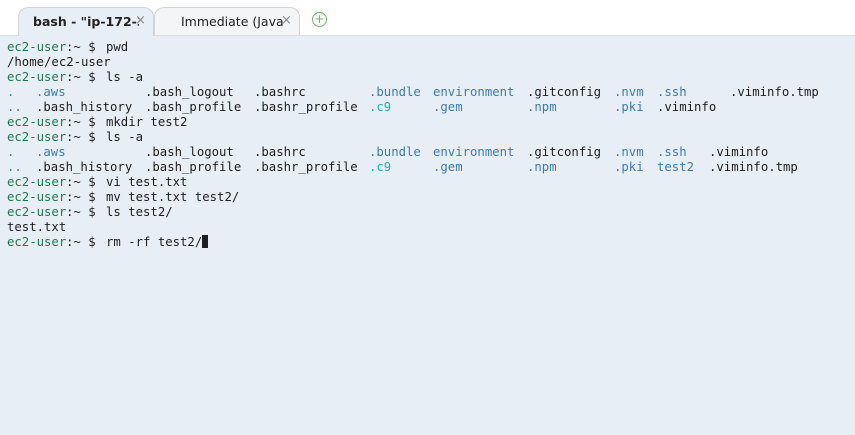  I want to click on command-input: rm -rf test2/, so click(157, 242).